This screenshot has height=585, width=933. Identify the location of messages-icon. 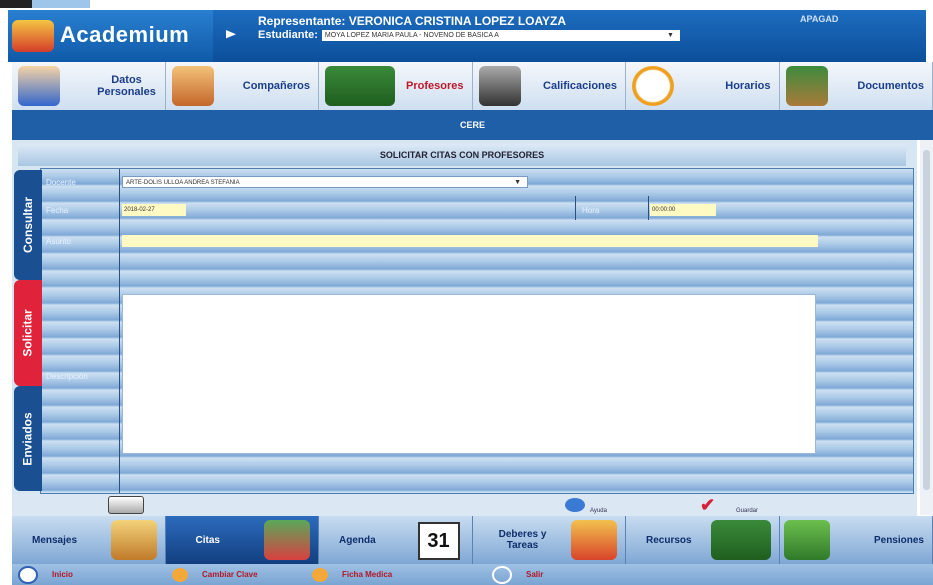
(133, 540).